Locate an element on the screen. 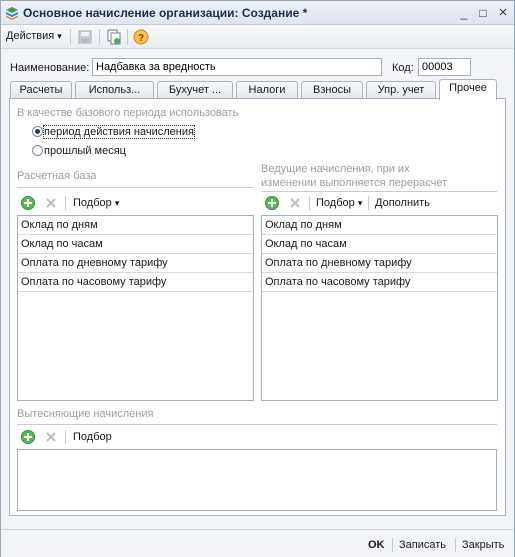  displacing-selection-button: Подбор is located at coordinates (92, 437).